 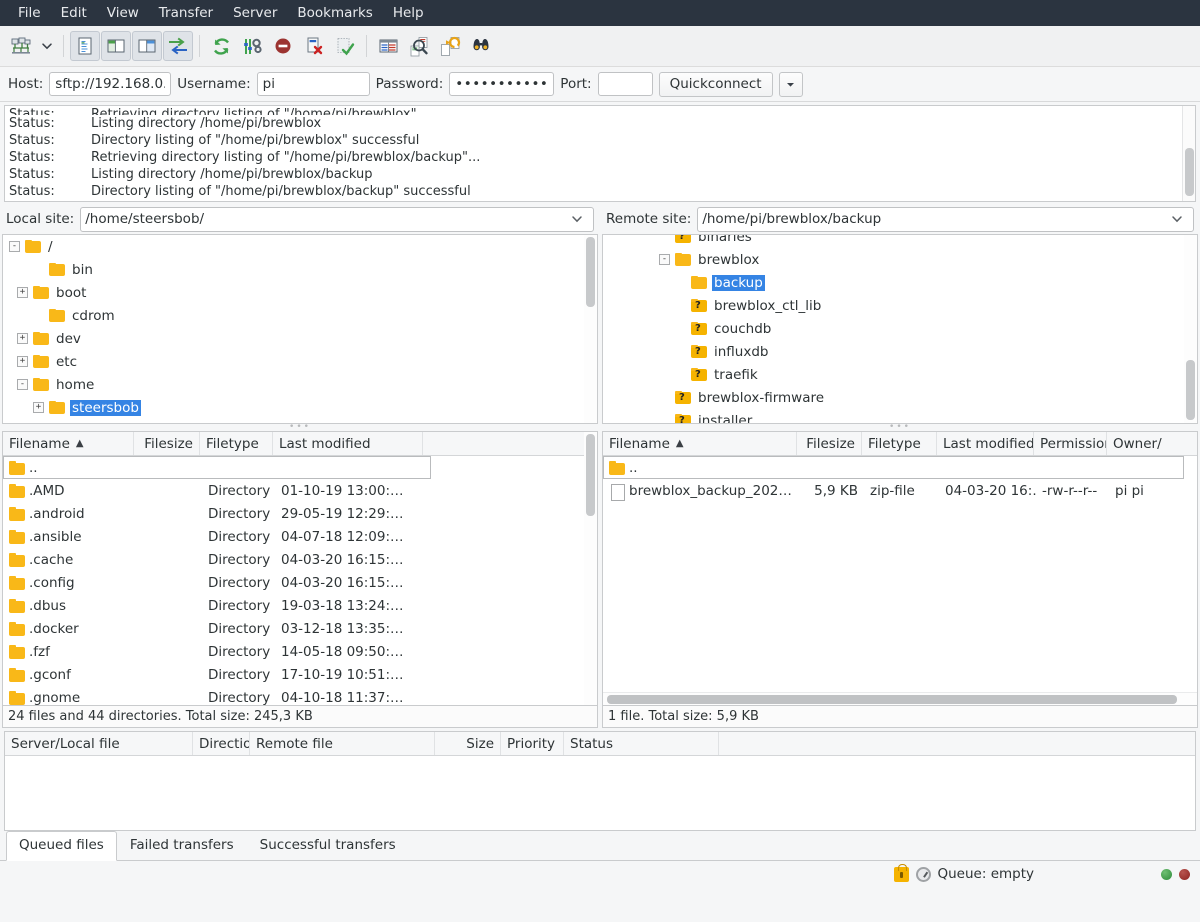 I want to click on column-header-filetype: Filetype, so click(x=899, y=443).